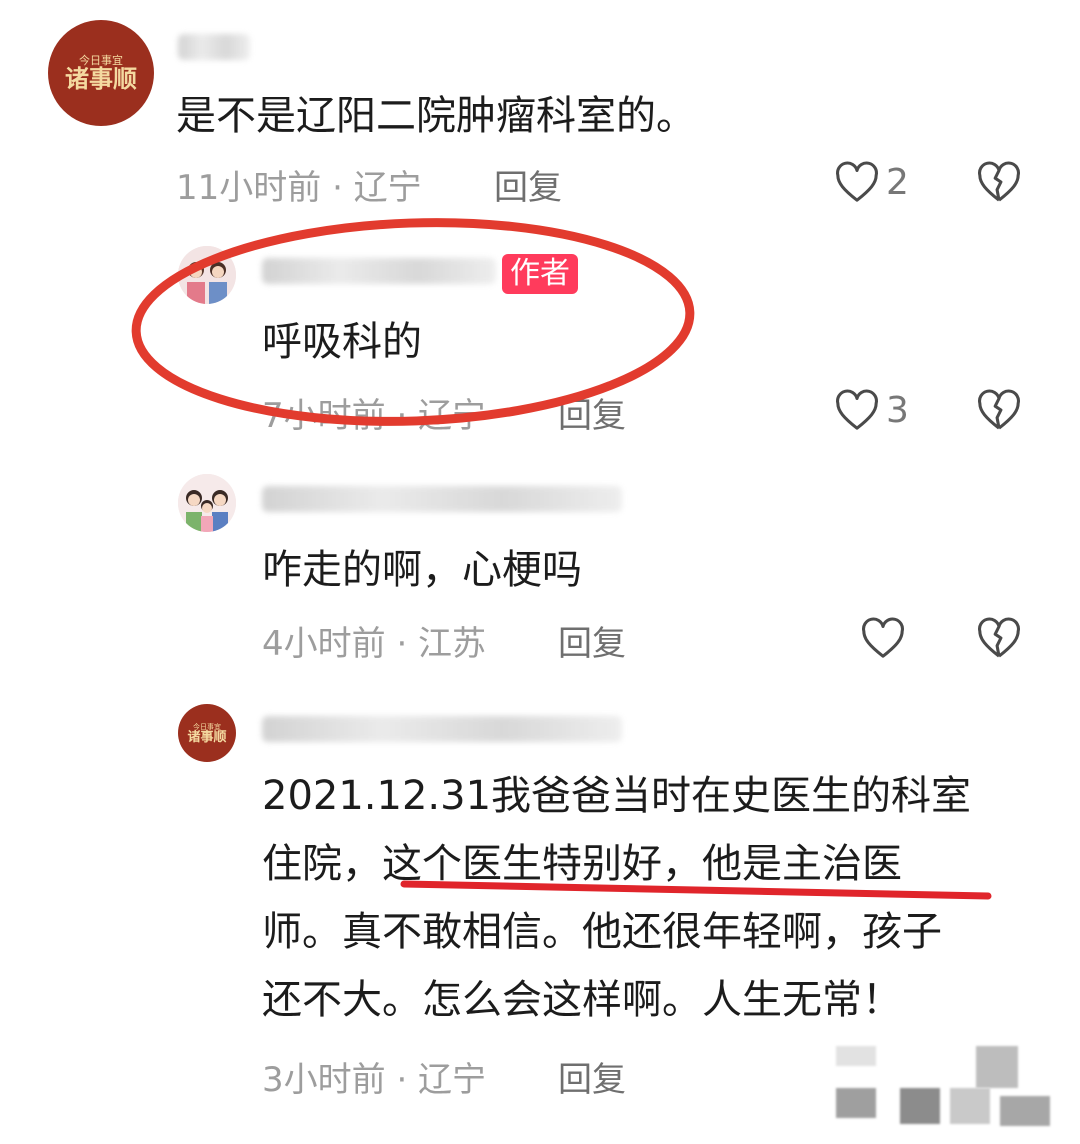  What do you see at coordinates (897, 182) in the screenshot?
I see `like-count: 2` at bounding box center [897, 182].